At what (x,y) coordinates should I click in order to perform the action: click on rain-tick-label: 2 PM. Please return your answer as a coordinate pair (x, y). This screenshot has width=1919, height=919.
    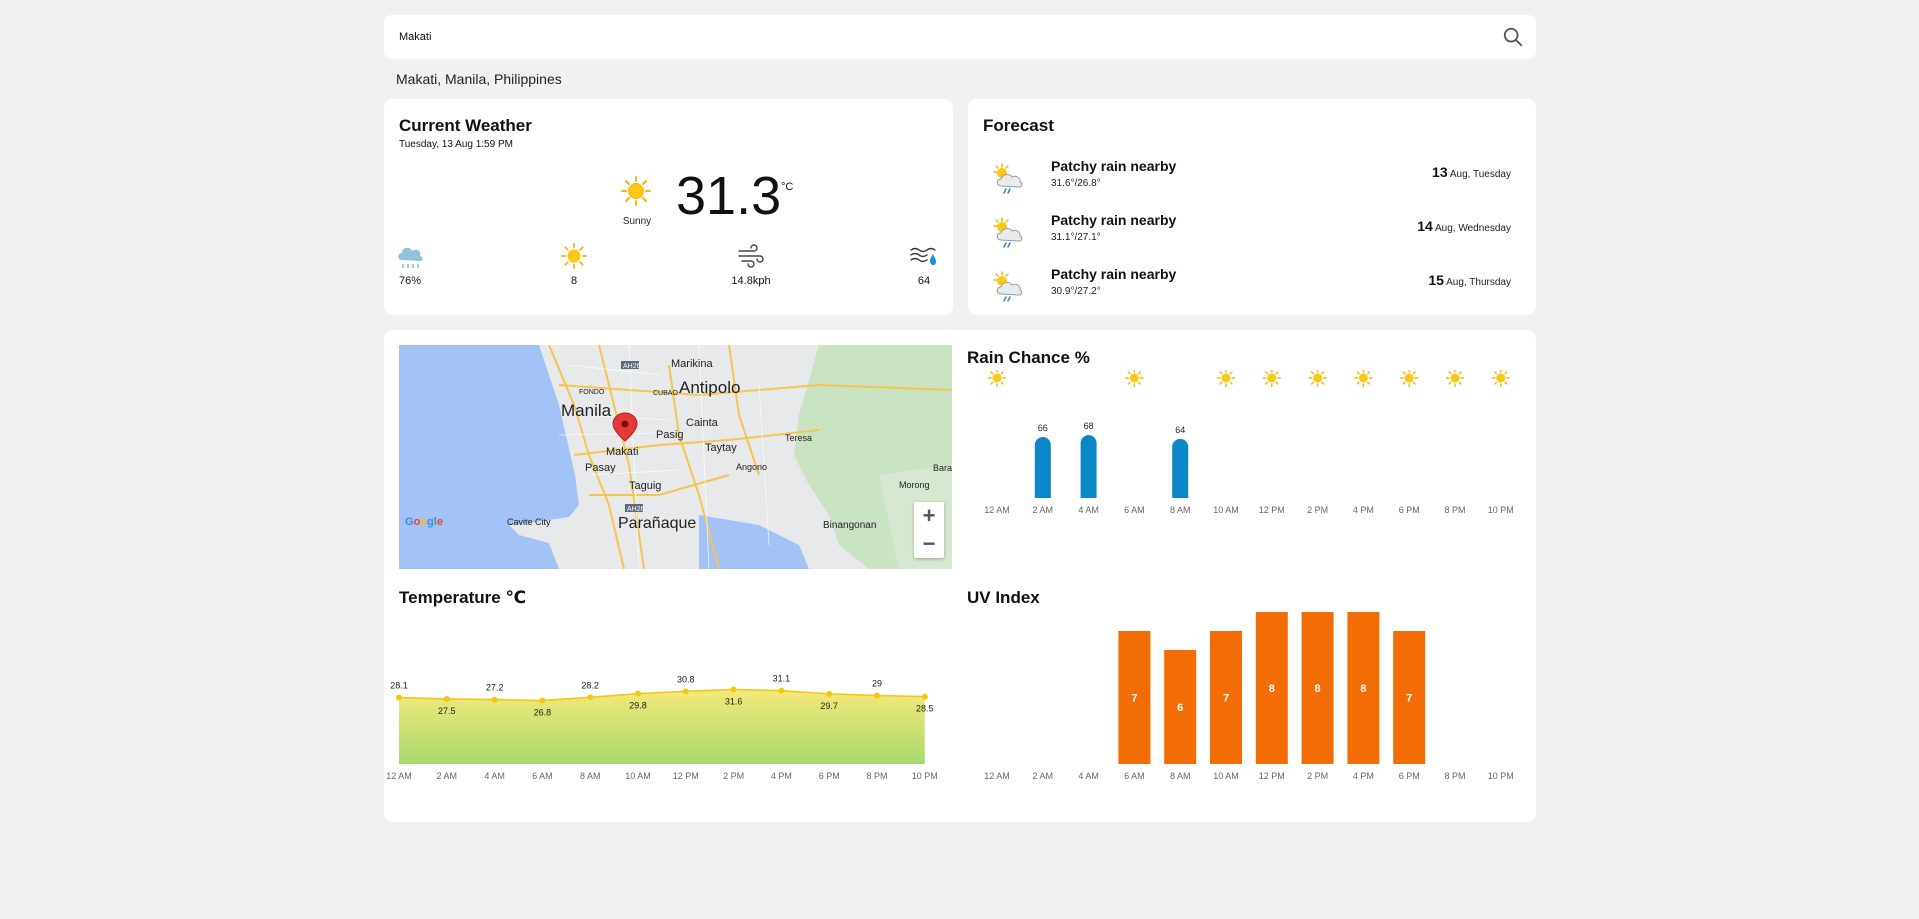
    Looking at the image, I should click on (1317, 510).